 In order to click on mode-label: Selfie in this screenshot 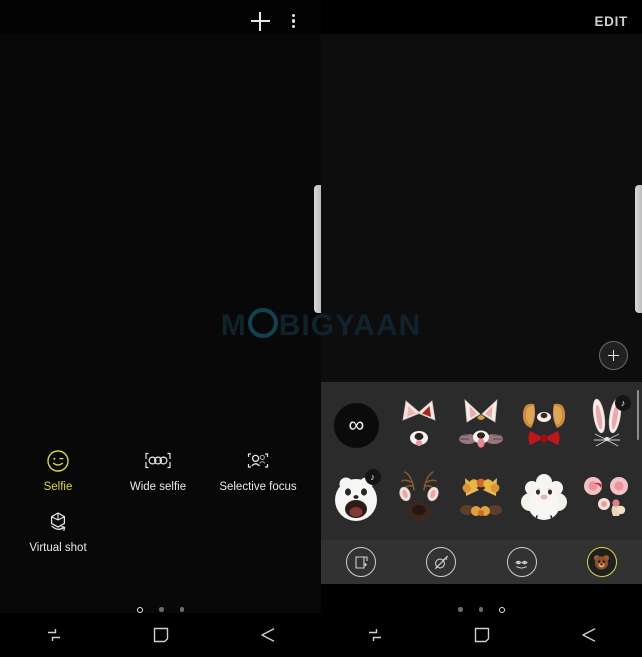, I will do `click(58, 487)`.